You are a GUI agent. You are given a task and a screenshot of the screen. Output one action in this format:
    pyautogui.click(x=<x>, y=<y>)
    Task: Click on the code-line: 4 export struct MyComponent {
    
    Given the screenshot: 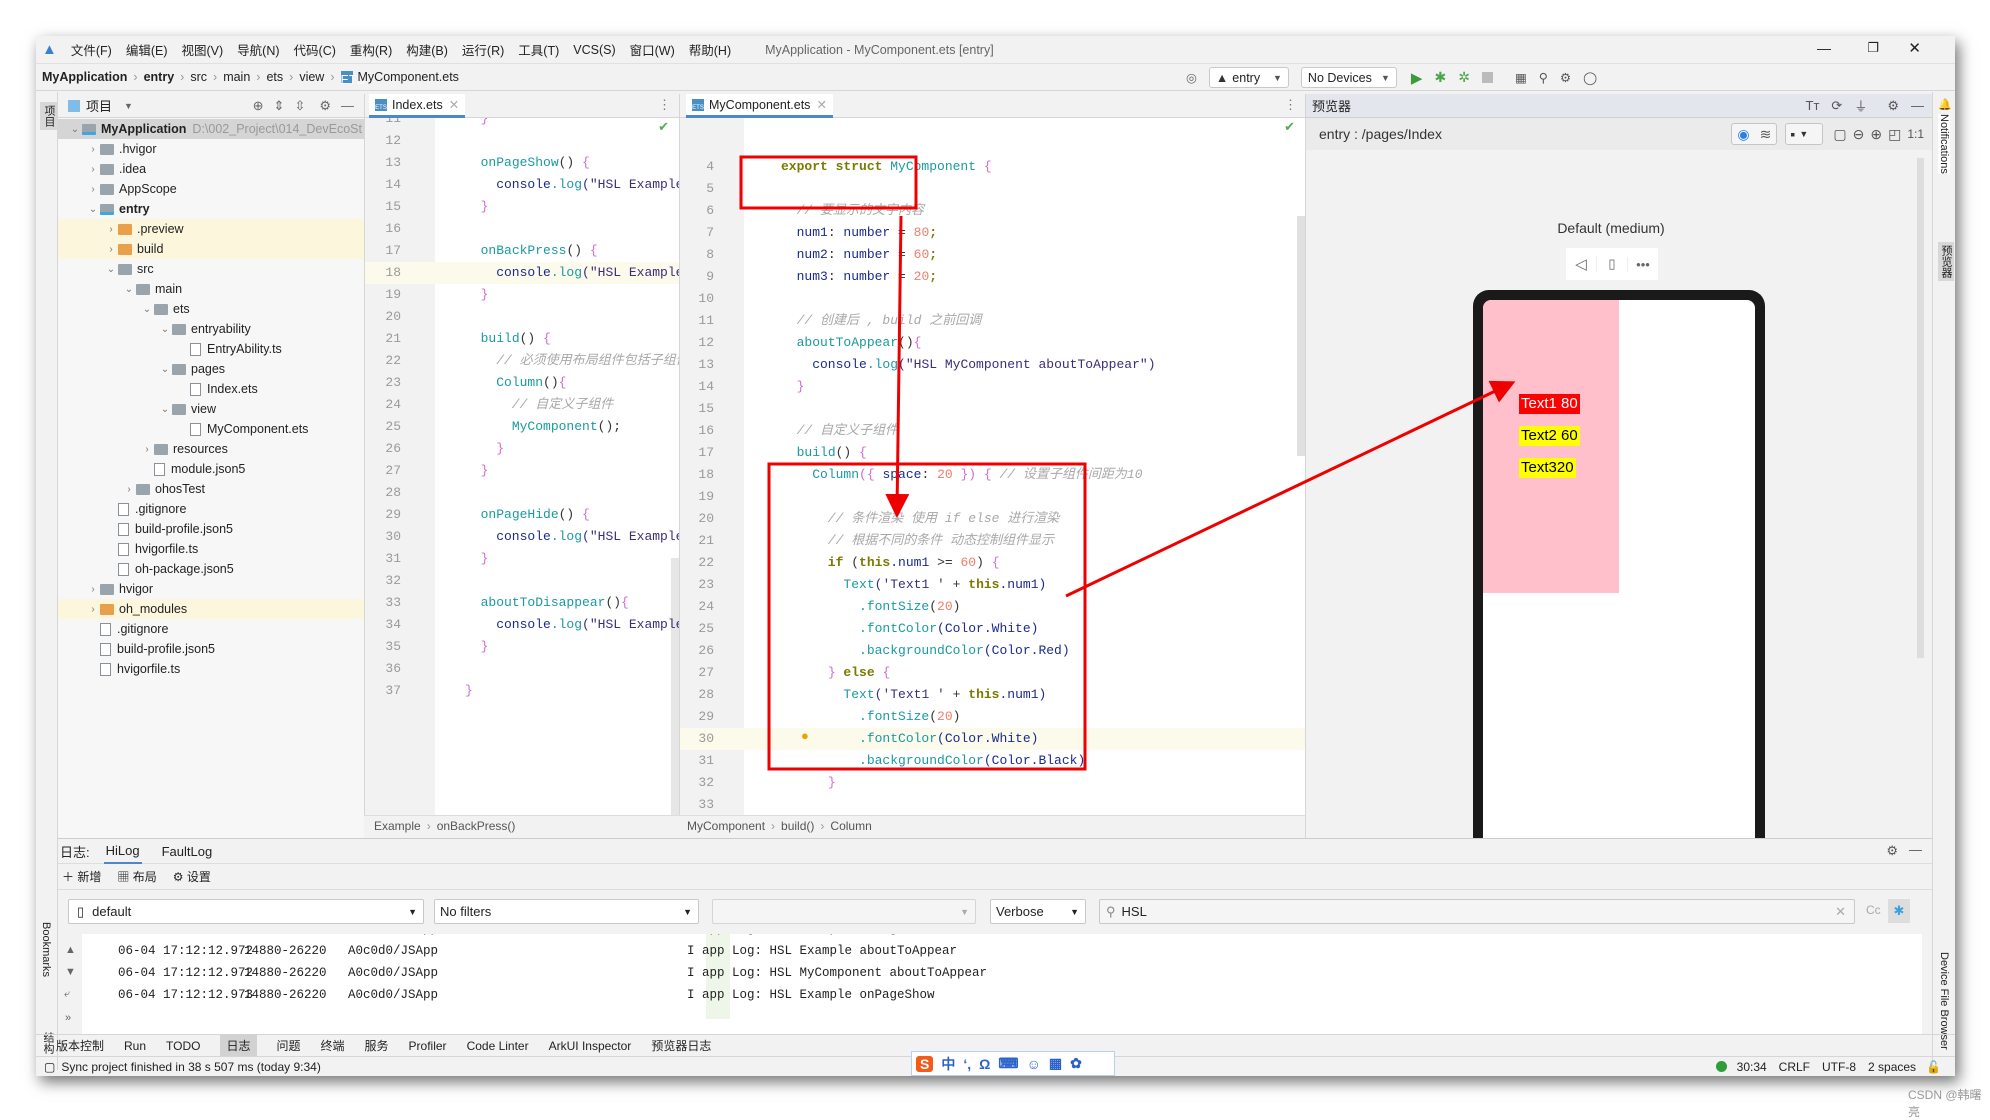 What is the action you would take?
    pyautogui.click(x=992, y=167)
    